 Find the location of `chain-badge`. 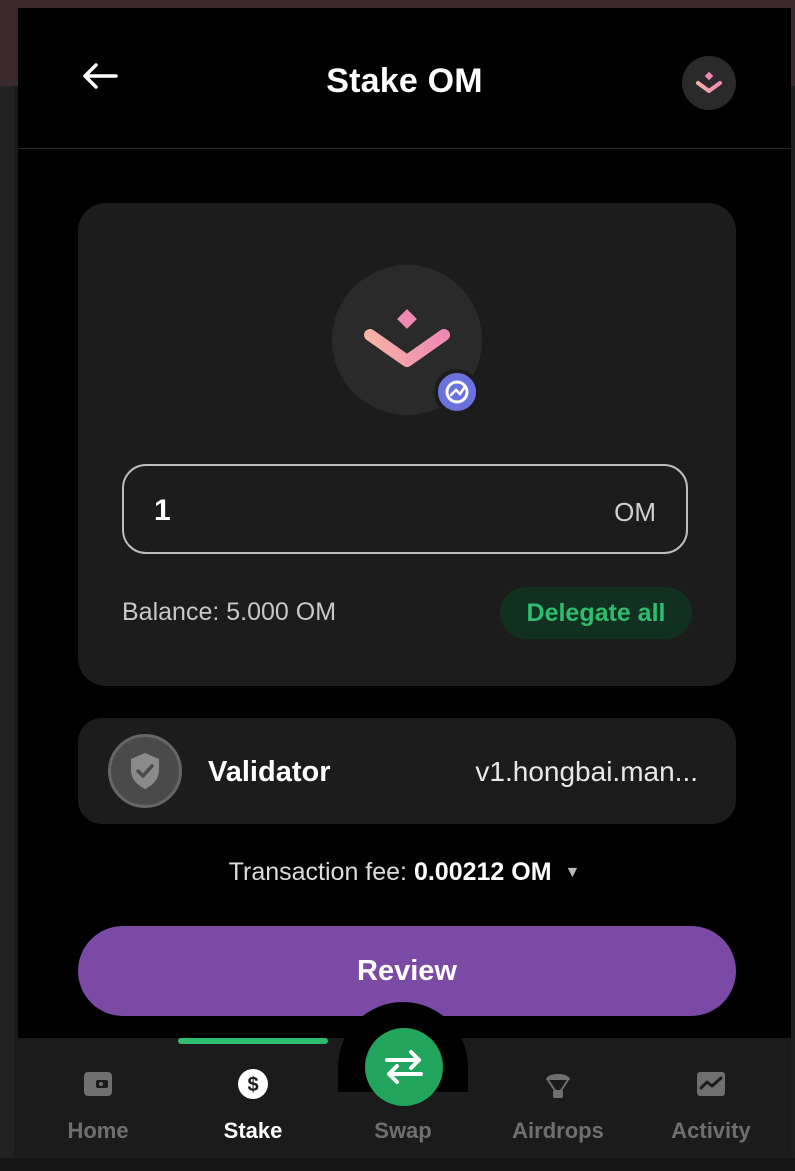

chain-badge is located at coordinates (457, 392).